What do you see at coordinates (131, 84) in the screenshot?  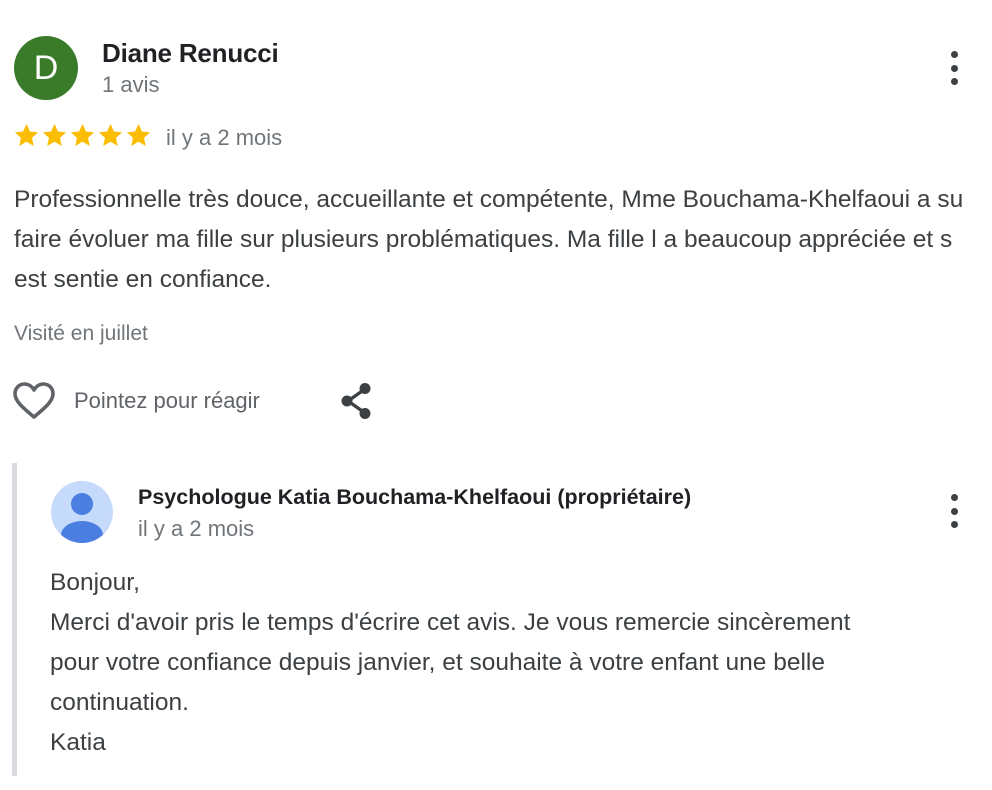 I see `reviewer-review-count: 1 avis` at bounding box center [131, 84].